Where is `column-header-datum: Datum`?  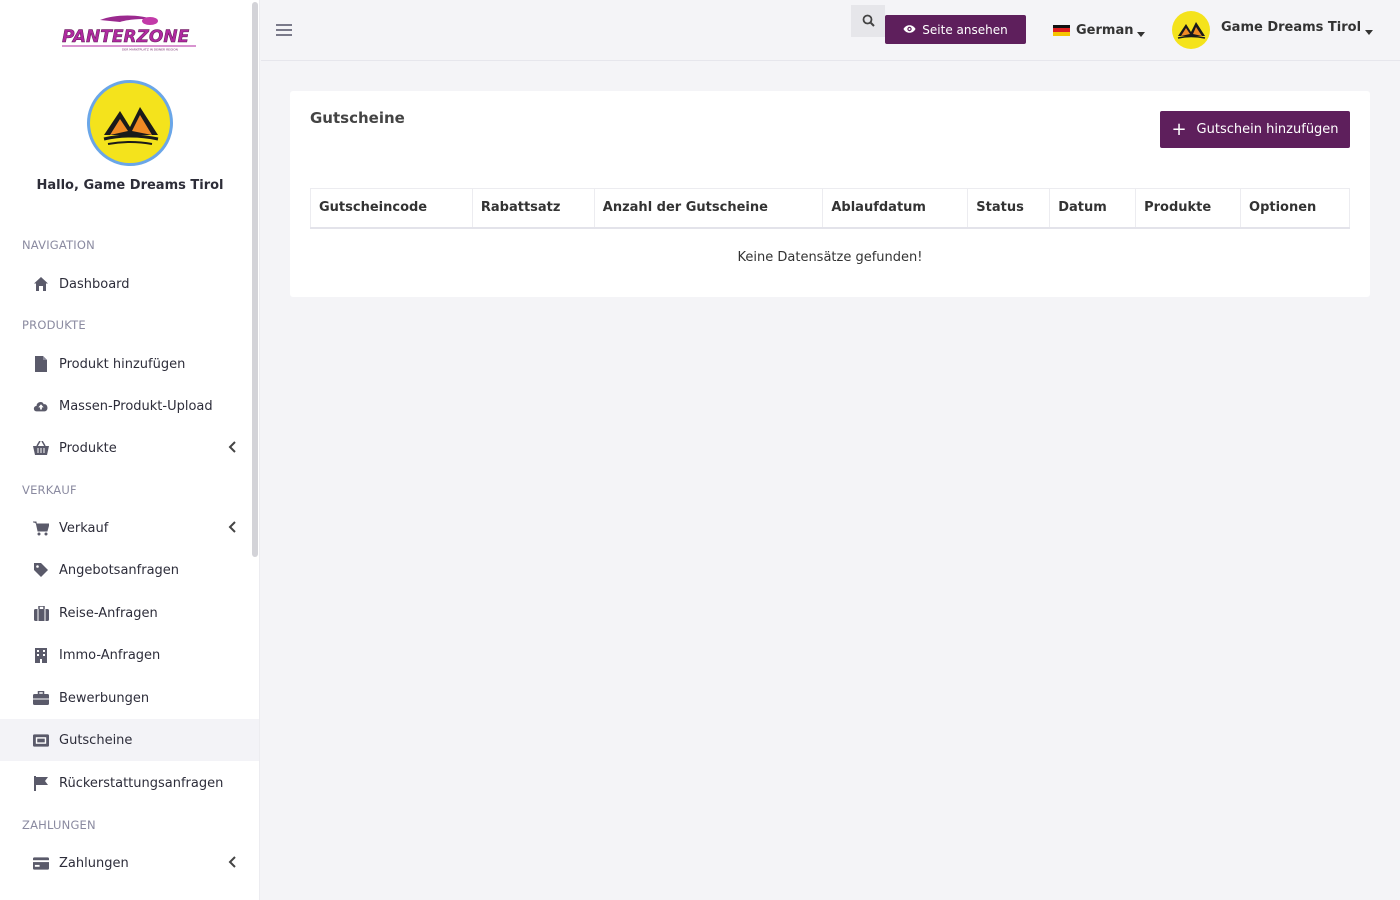 column-header-datum: Datum is located at coordinates (1093, 208).